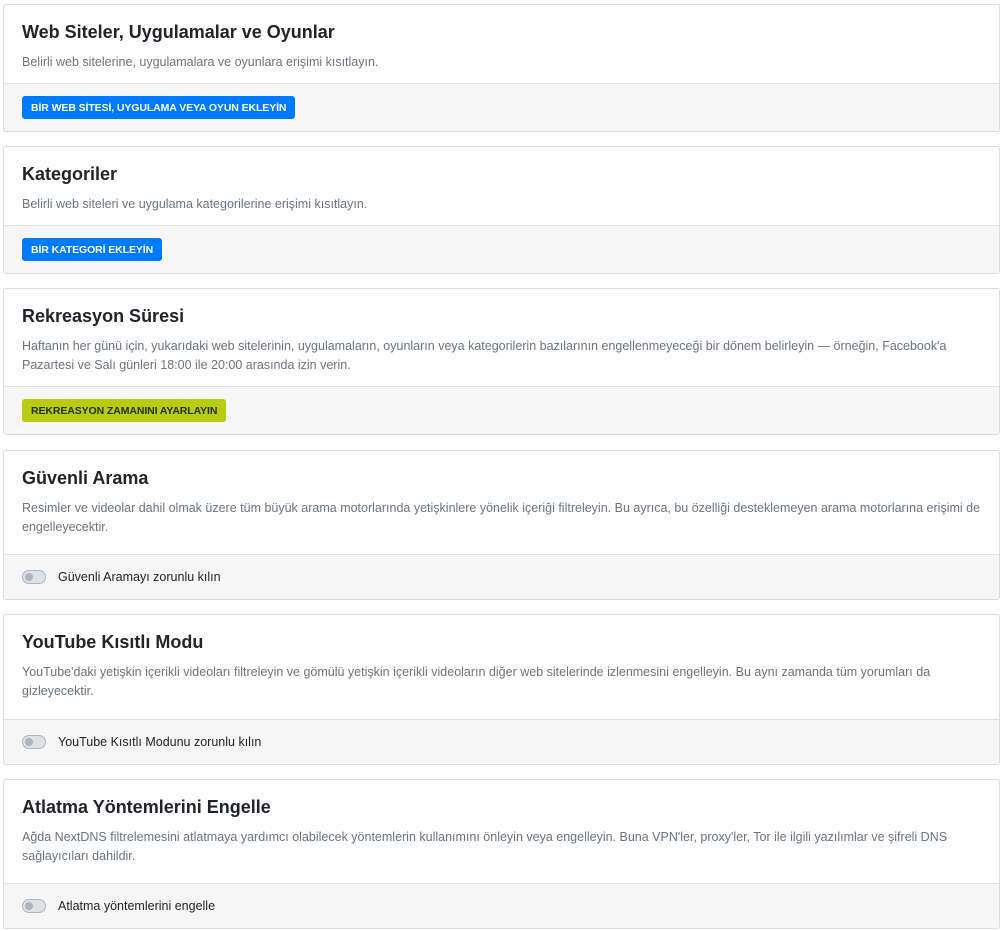 This screenshot has height=931, width=1005. What do you see at coordinates (85, 478) in the screenshot?
I see `safesearch-title: Güvenli Arama` at bounding box center [85, 478].